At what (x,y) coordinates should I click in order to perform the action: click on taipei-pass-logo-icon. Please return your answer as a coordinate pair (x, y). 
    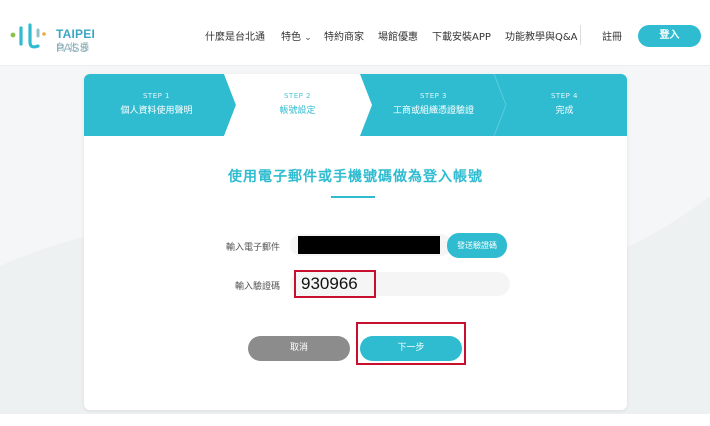
    Looking at the image, I should click on (28, 36).